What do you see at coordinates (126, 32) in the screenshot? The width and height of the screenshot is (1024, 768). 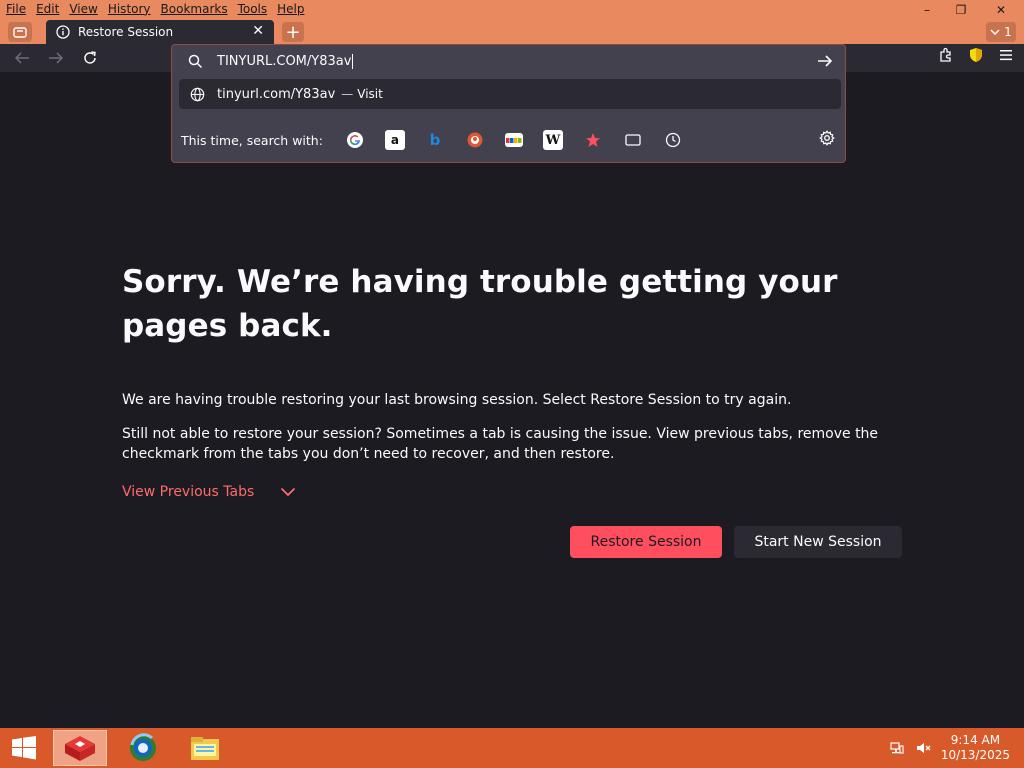 I see `tab-title: Restore Session` at bounding box center [126, 32].